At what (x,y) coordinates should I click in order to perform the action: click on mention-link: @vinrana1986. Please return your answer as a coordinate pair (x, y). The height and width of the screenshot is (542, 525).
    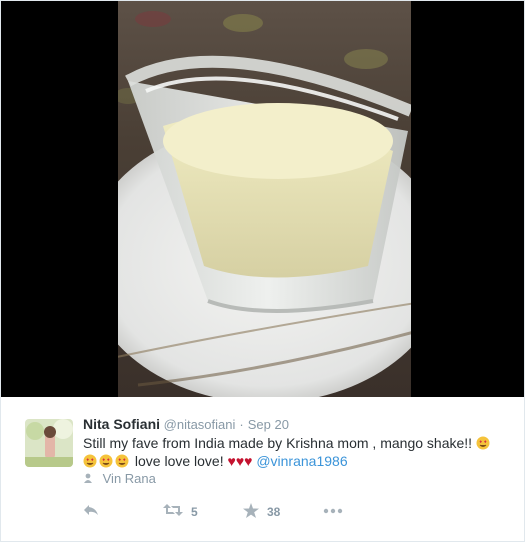
    Looking at the image, I should click on (301, 461).